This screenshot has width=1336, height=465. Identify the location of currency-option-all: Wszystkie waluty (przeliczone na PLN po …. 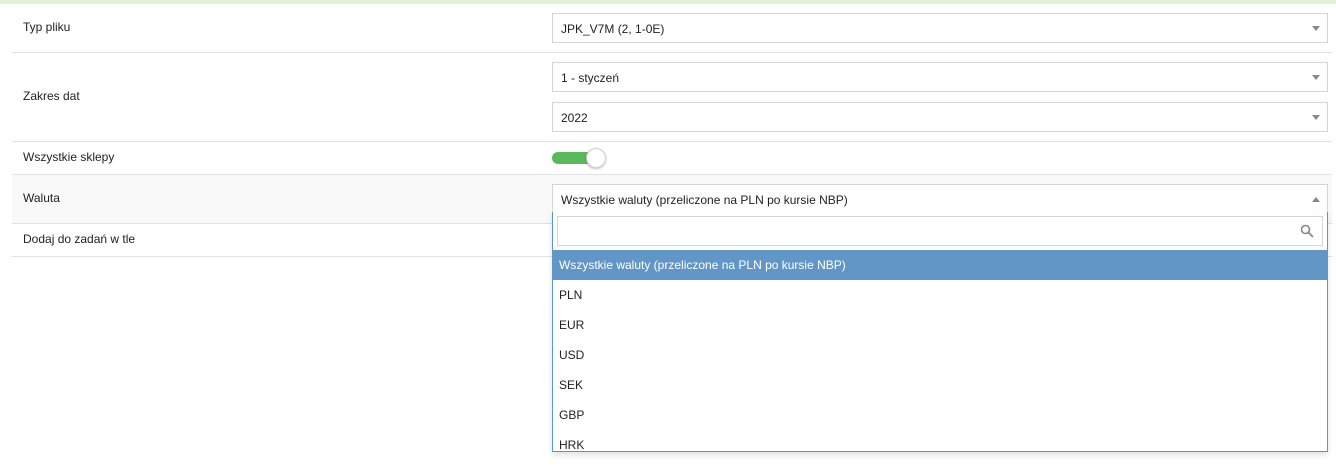
(940, 265).